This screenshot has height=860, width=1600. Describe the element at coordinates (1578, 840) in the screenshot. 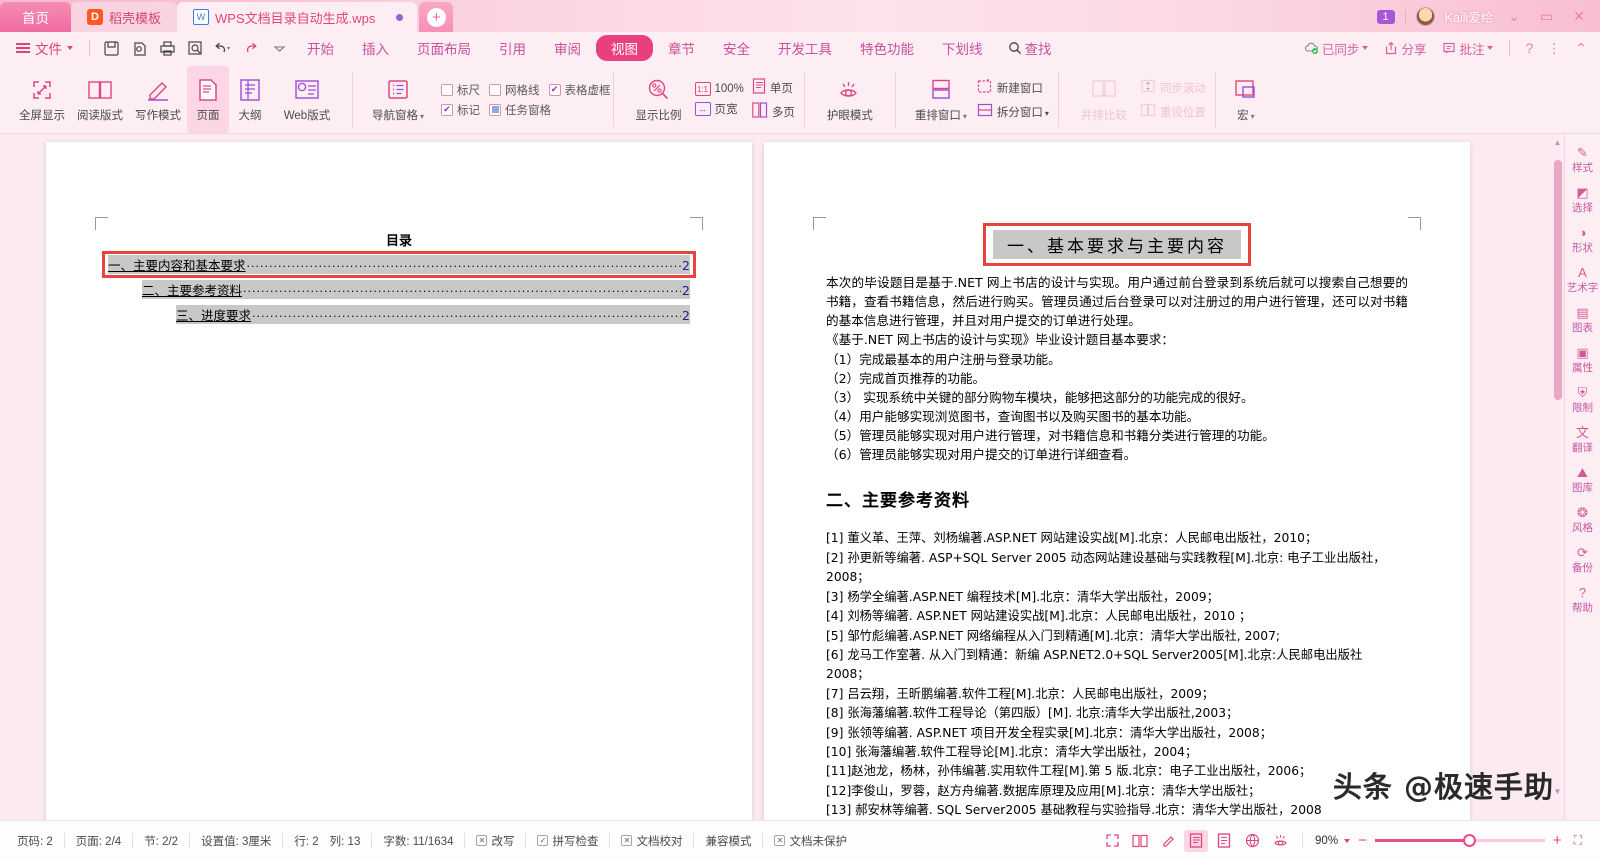

I see `fit-page-button: ⛶` at that location.